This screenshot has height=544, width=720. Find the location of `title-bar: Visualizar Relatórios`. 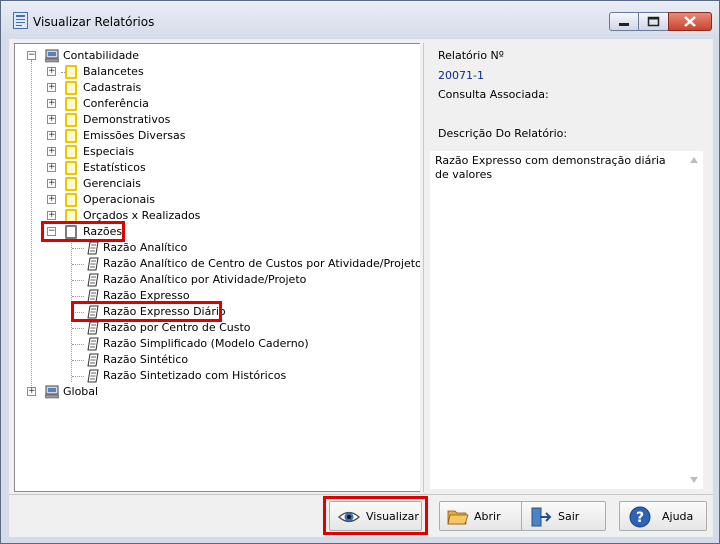

title-bar: Visualizar Relatórios is located at coordinates (360, 20).